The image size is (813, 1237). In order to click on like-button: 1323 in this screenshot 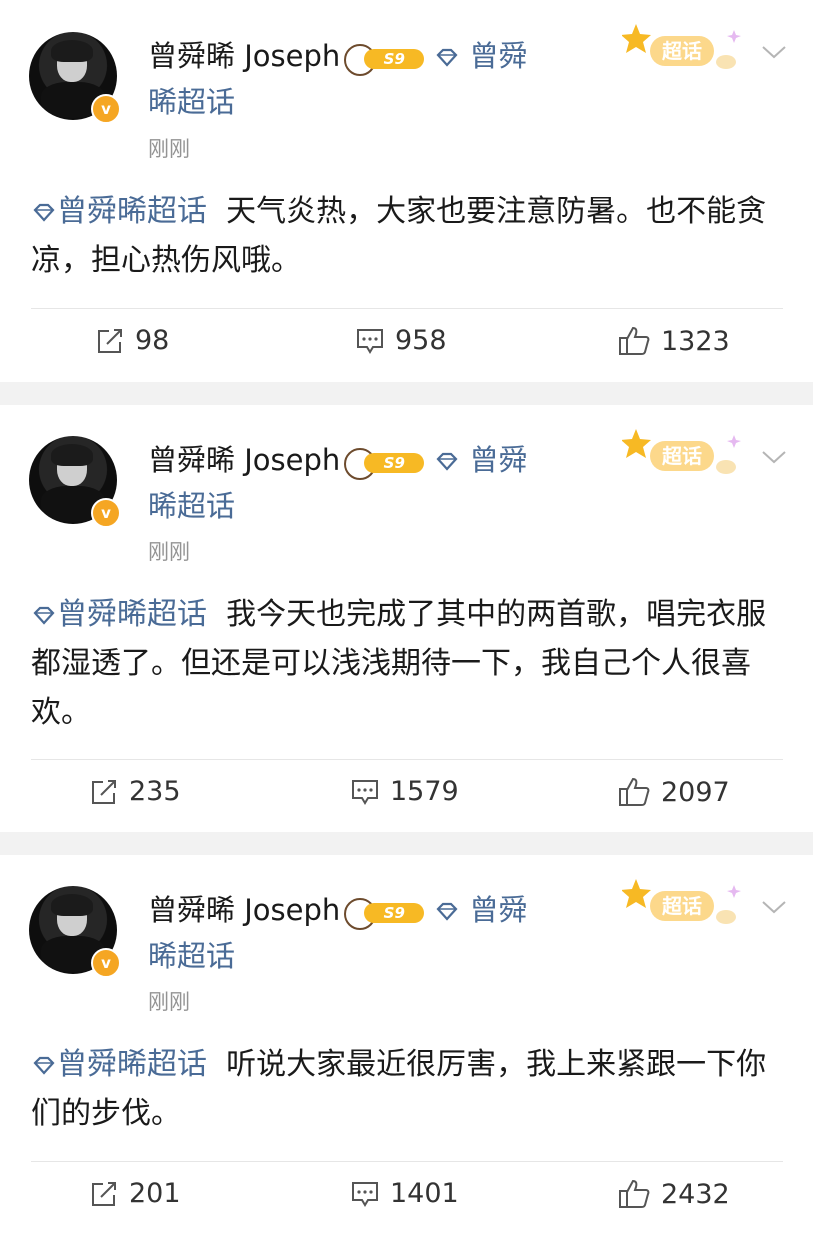, I will do `click(673, 341)`.